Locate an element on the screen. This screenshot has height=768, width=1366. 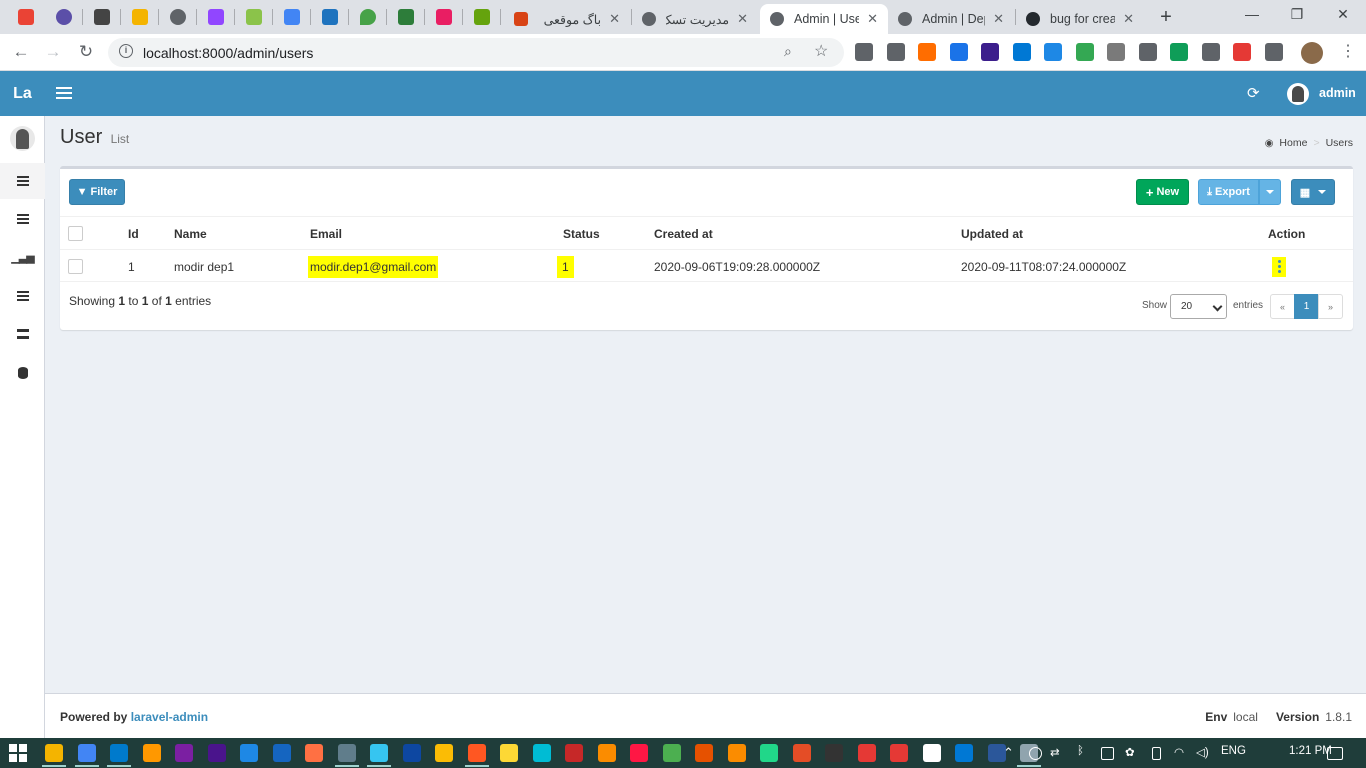
column-header-status: Status is located at coordinates (581, 233).